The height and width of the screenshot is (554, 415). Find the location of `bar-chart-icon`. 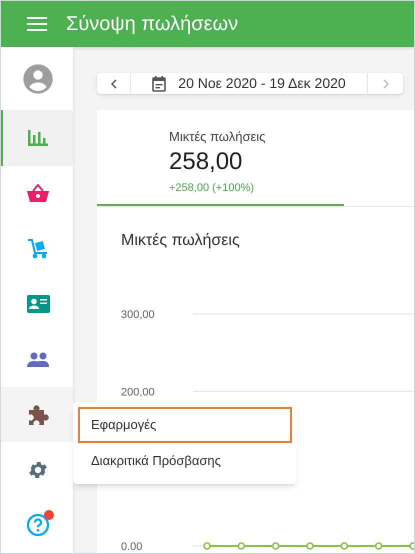

bar-chart-icon is located at coordinates (38, 138).